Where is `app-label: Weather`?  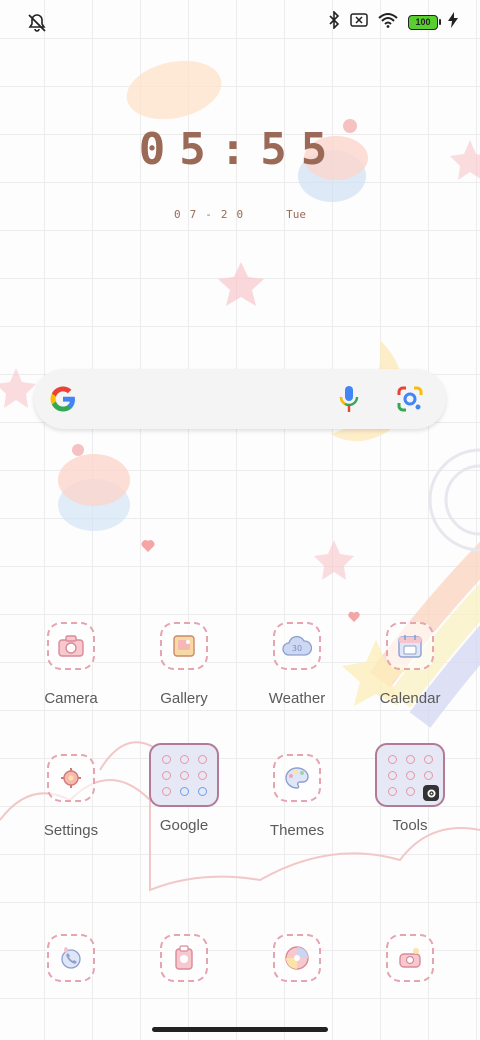
app-label: Weather is located at coordinates (297, 698).